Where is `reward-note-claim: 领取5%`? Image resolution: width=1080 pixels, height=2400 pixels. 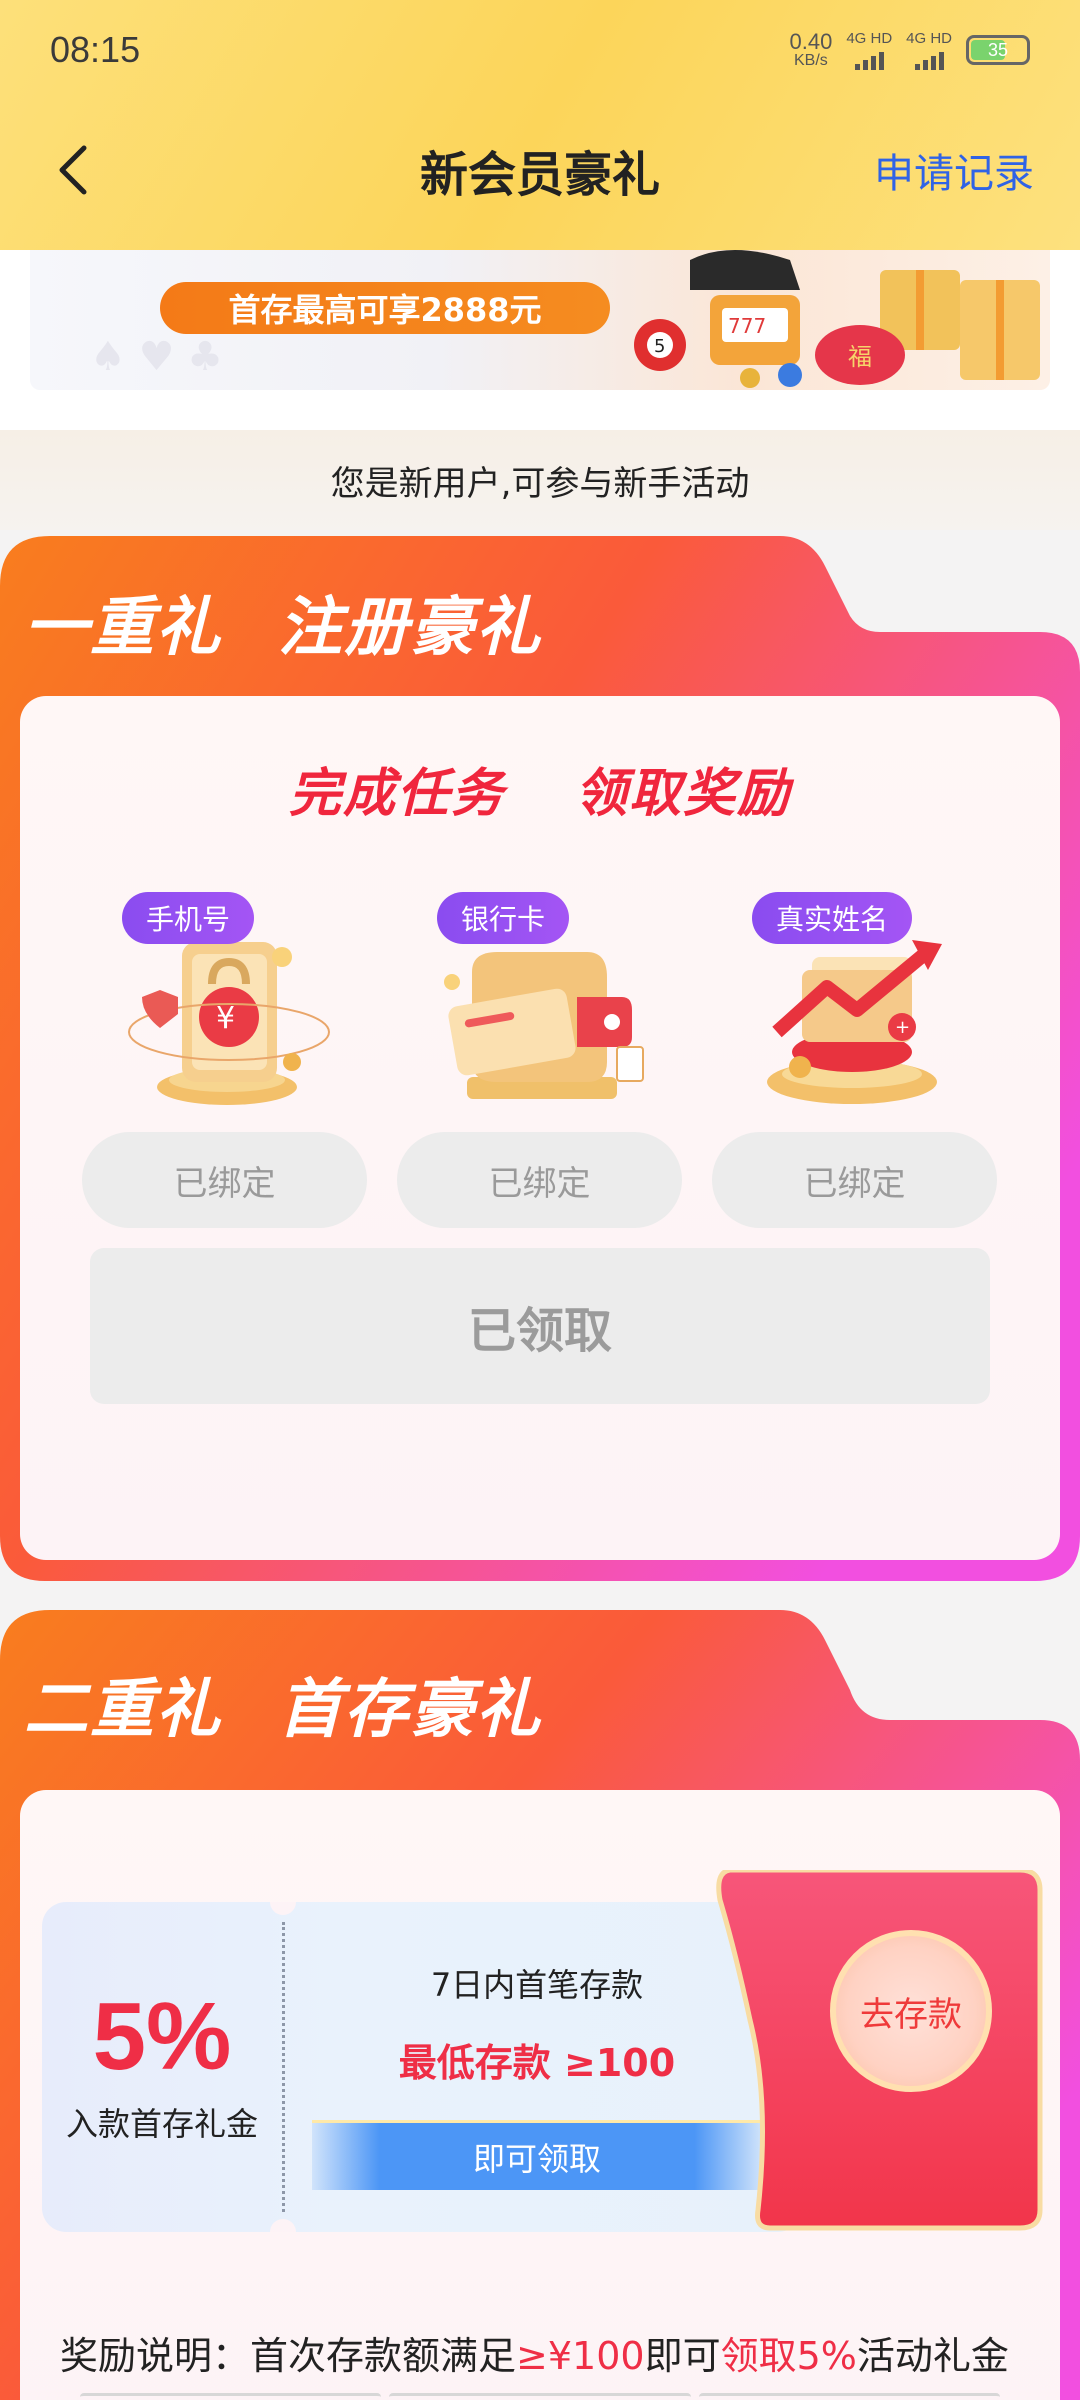
reward-note-claim: 领取5% is located at coordinates (788, 2356).